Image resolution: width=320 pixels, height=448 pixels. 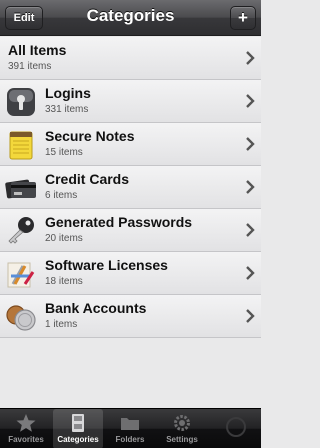 What do you see at coordinates (68, 93) in the screenshot?
I see `row-title: Logins` at bounding box center [68, 93].